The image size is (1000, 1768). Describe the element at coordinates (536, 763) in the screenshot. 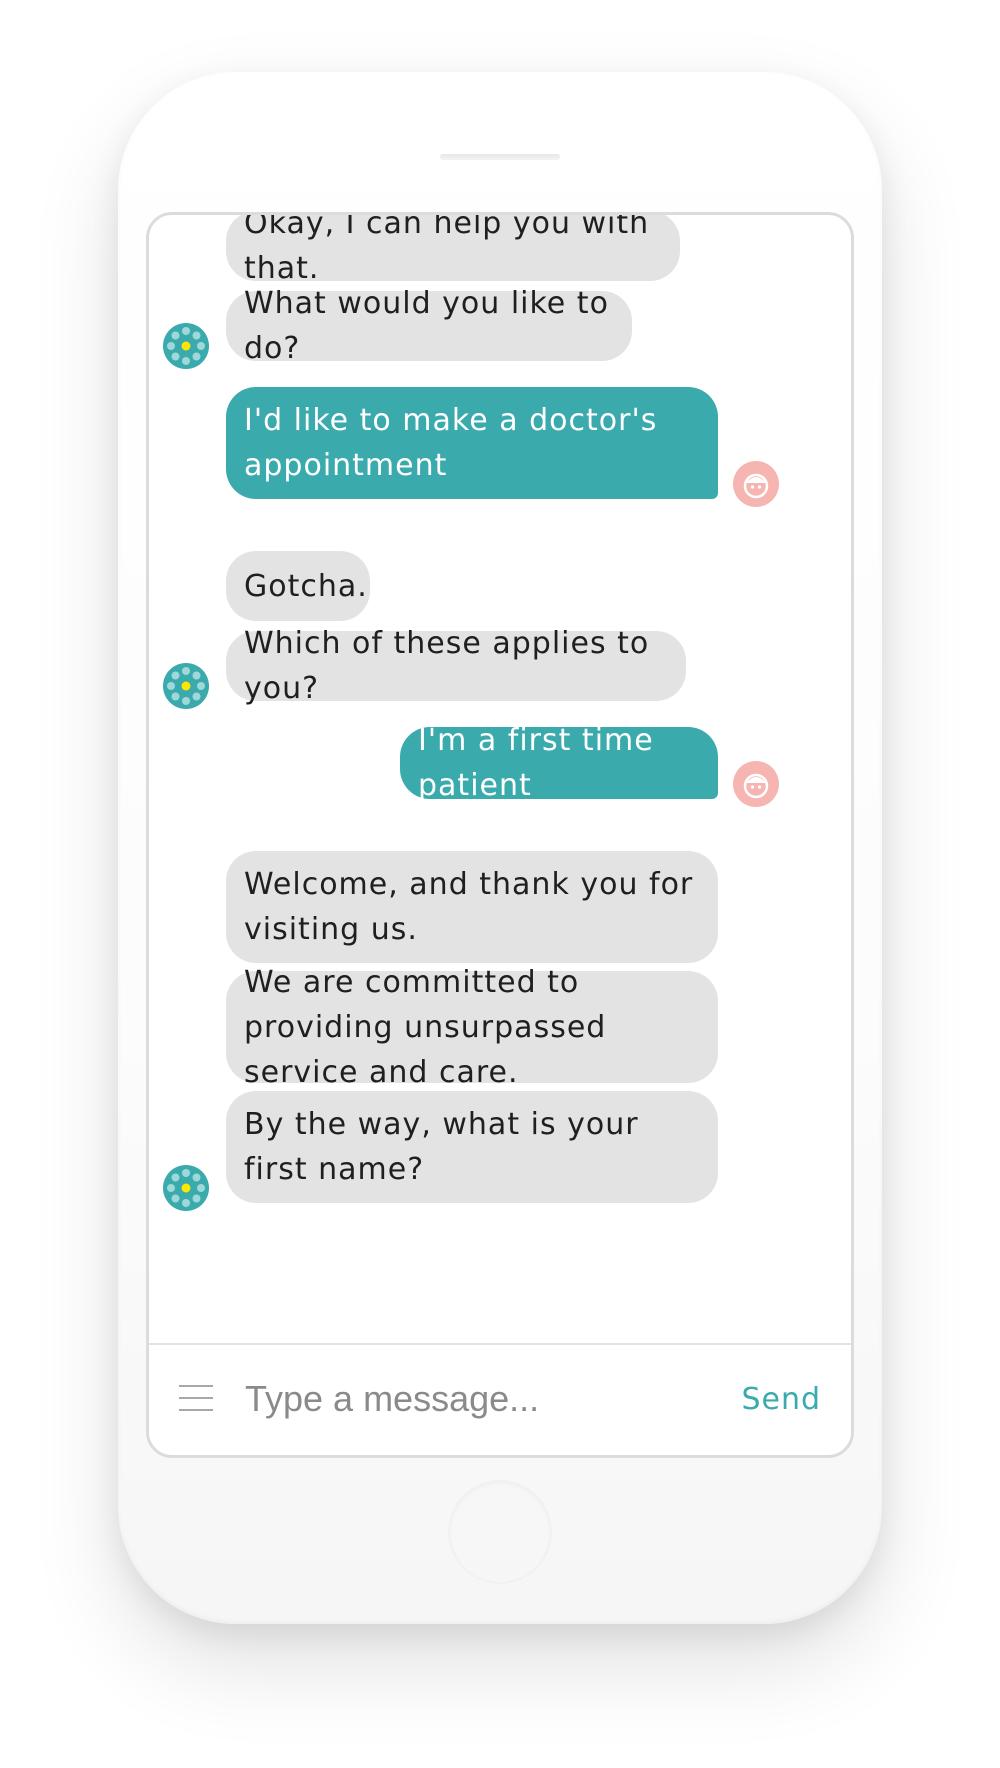

I see `message-text: I'm a first time patient` at that location.